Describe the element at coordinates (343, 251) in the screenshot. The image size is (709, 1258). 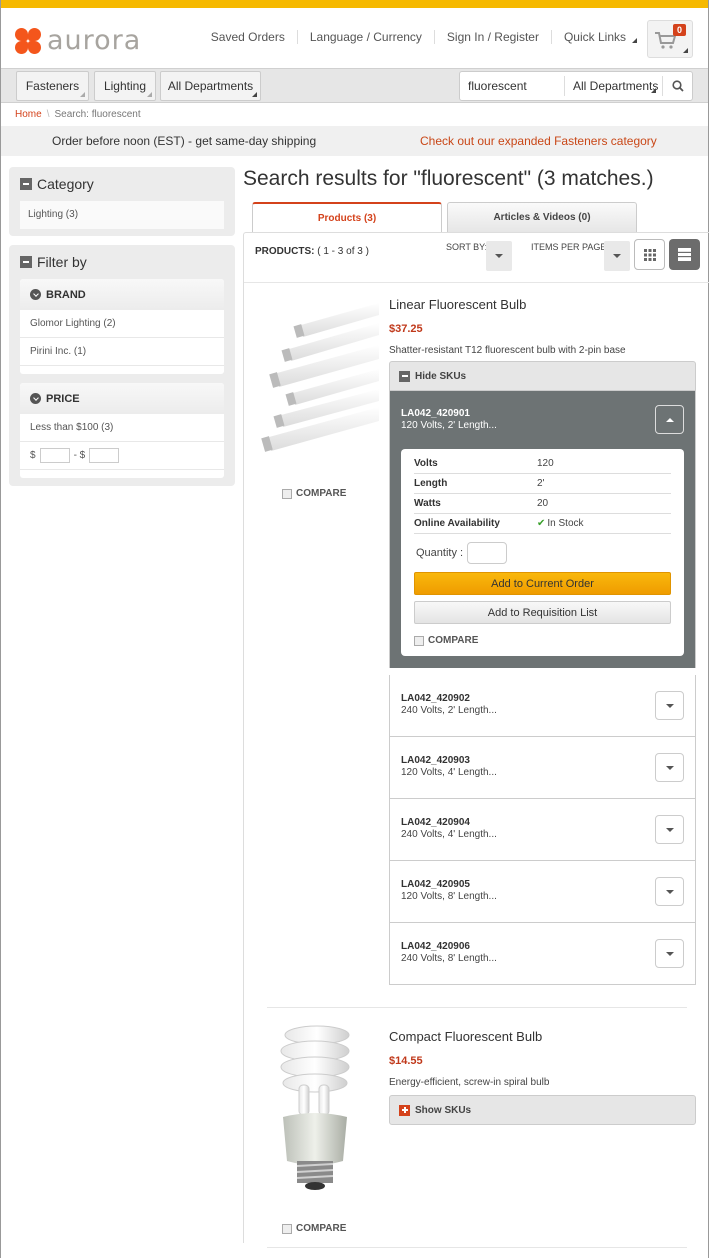
I see `count-value: ( 1 - 3 of 3 )` at that location.